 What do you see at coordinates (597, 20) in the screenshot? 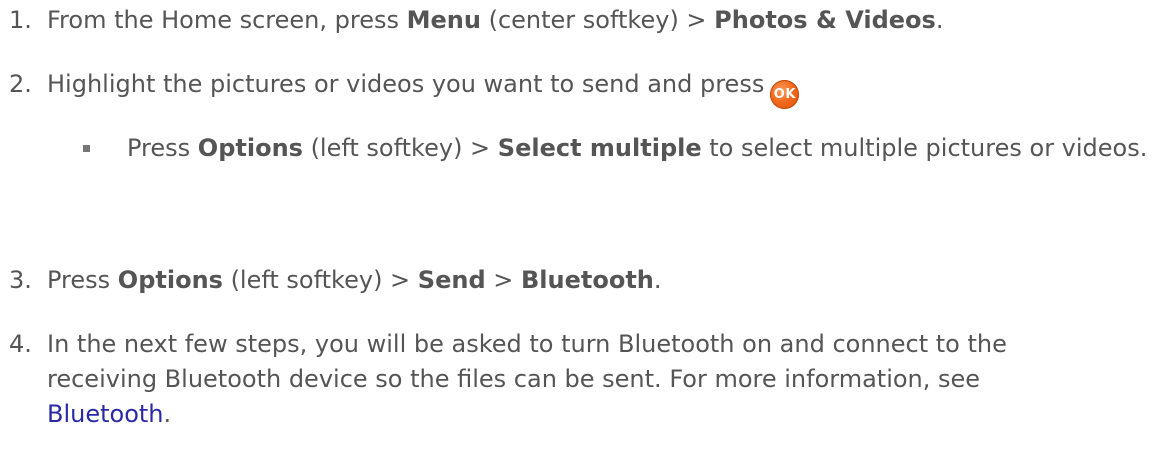
I see `text-segment: (center softkey) >` at bounding box center [597, 20].